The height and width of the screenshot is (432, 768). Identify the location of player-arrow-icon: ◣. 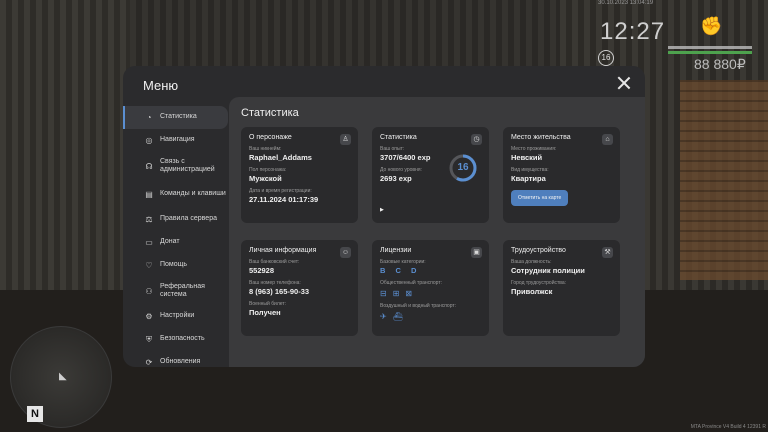
(63, 376).